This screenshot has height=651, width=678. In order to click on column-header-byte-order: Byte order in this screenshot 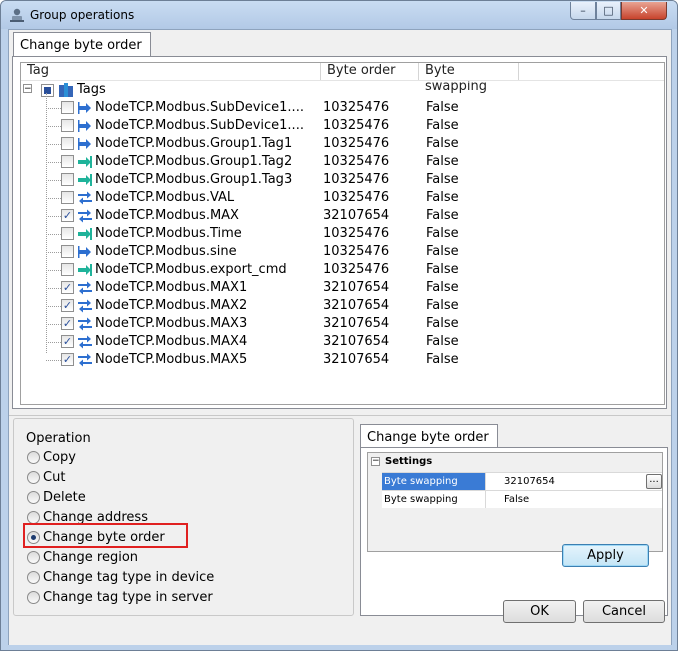, I will do `click(370, 71)`.